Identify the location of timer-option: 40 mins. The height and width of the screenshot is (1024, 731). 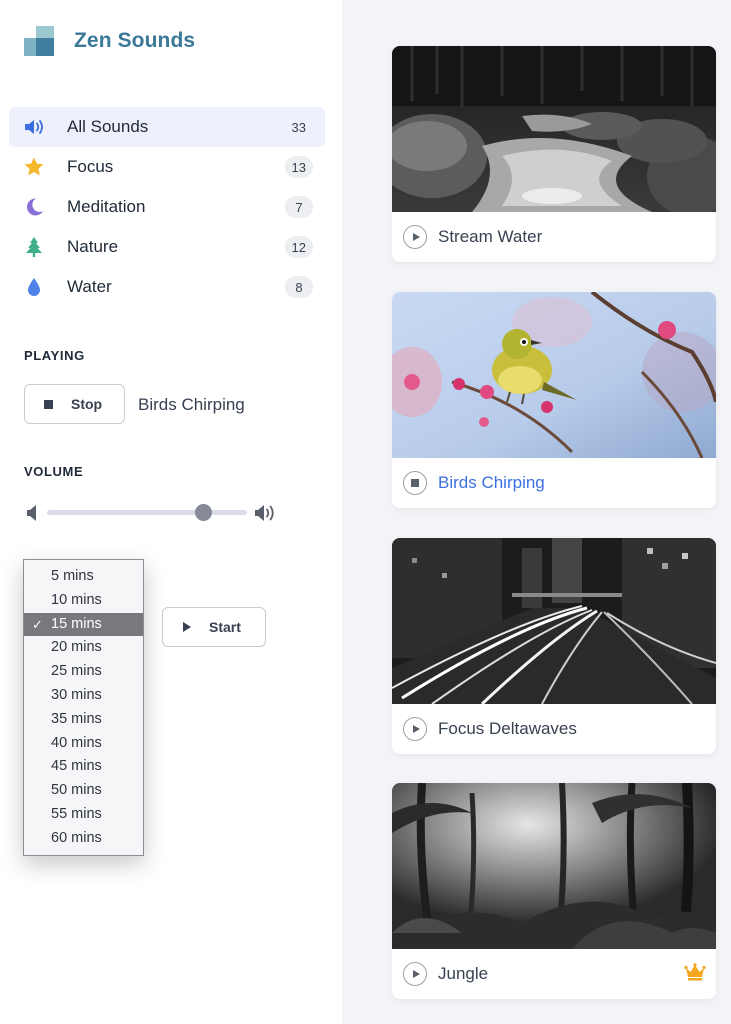
(83, 744).